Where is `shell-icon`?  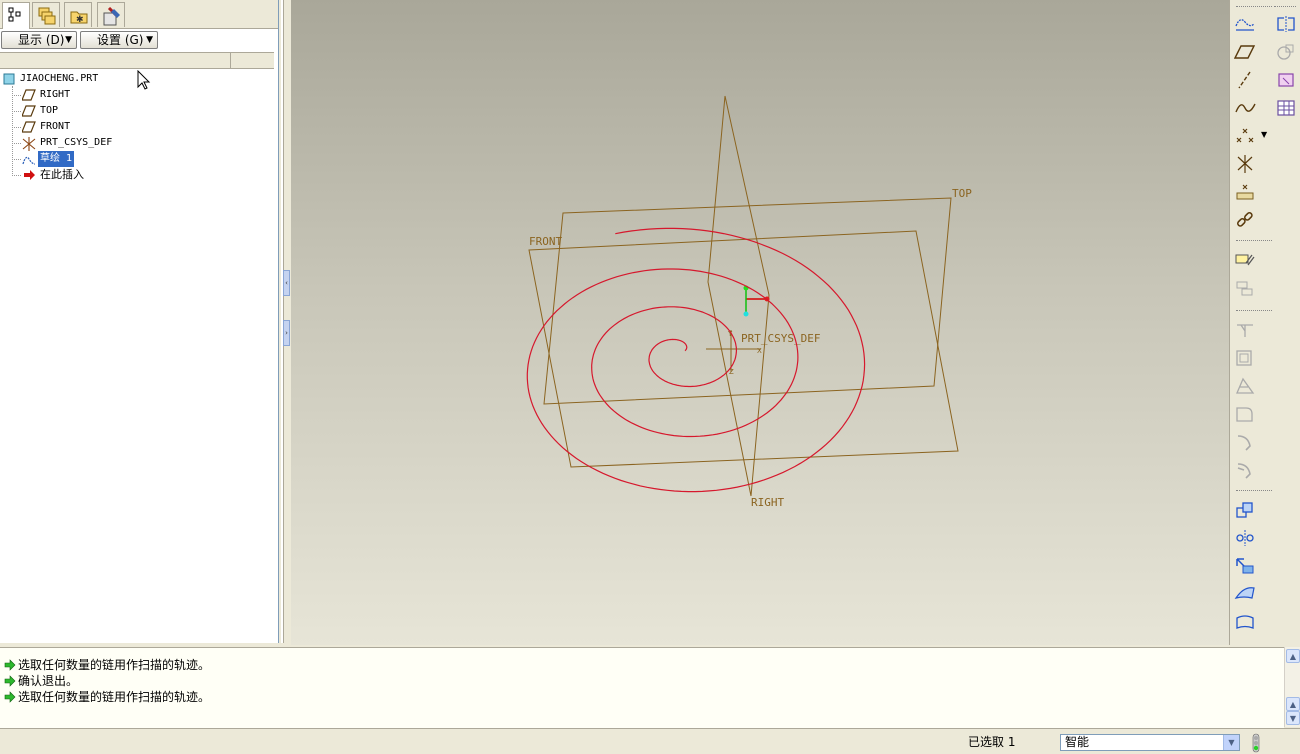 shell-icon is located at coordinates (1244, 358).